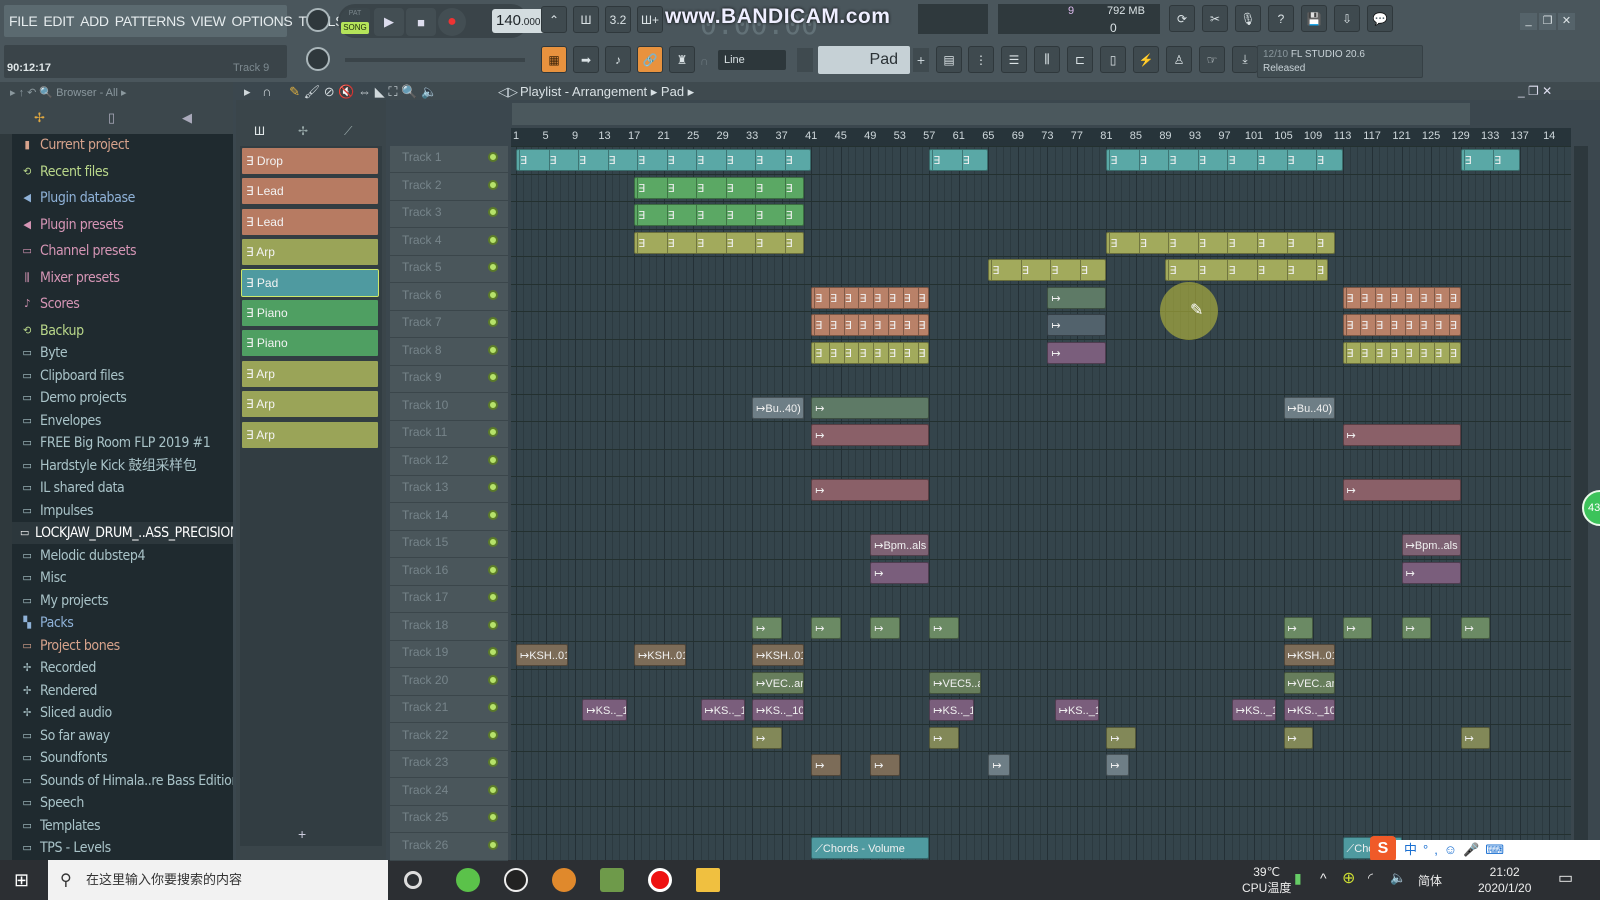 This screenshot has height=900, width=1600. I want to click on edison-button: ✂, so click(1215, 18).